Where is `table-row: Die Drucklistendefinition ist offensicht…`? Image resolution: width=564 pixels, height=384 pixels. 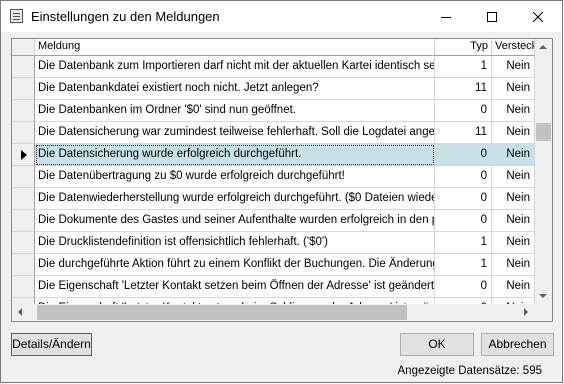 table-row: Die Drucklistendefinition ist offensicht… is located at coordinates (273, 243).